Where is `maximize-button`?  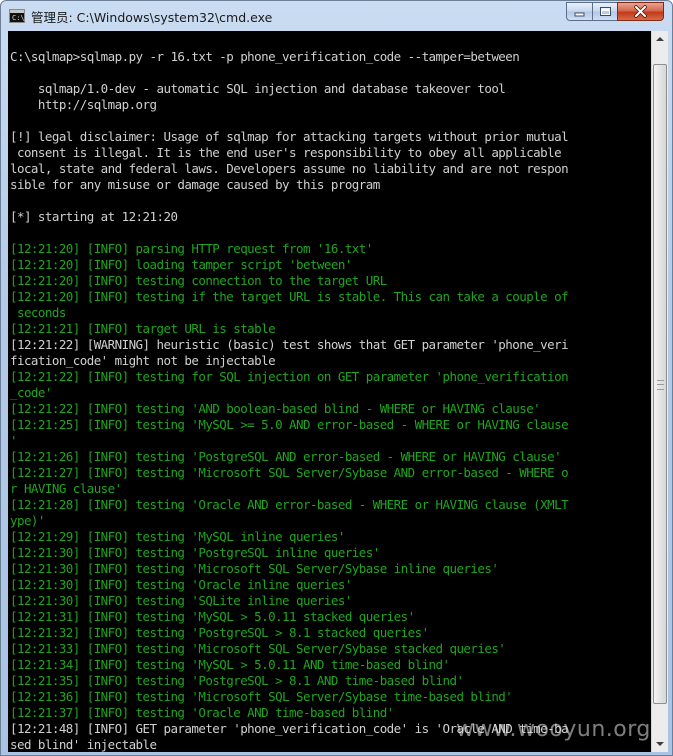 maximize-button is located at coordinates (605, 11).